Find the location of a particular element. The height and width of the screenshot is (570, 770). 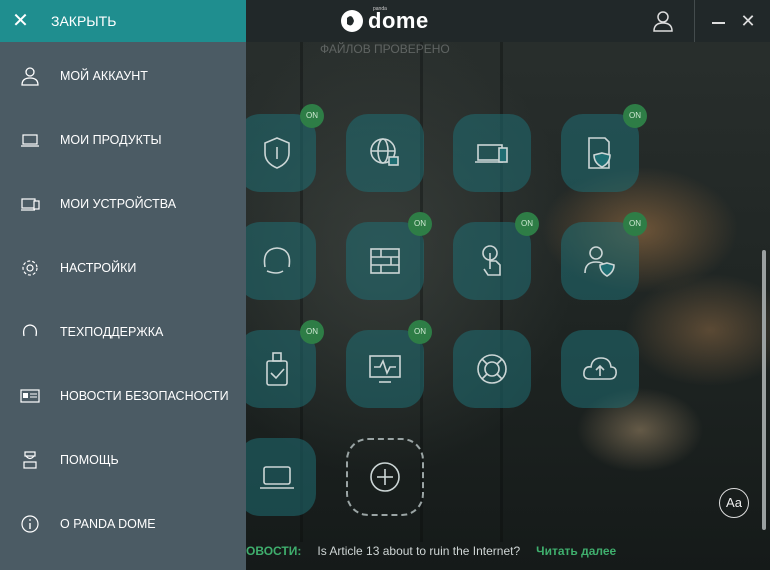

news-label: ОВОСТИ: is located at coordinates (274, 551).